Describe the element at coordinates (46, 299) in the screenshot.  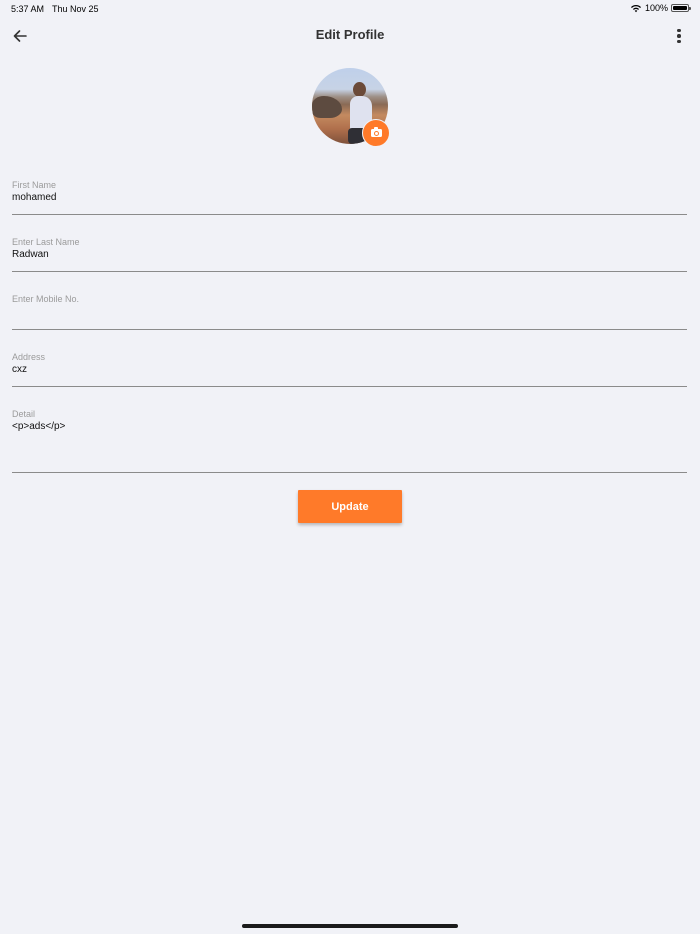
I see `mobile-label: Enter Mobile No.` at that location.